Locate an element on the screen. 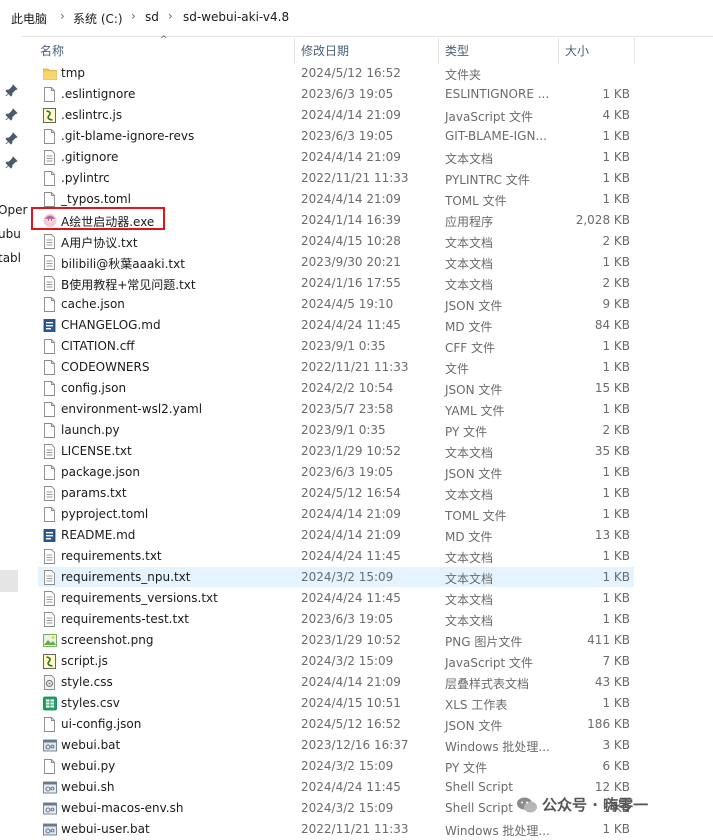  file-row: A绘世启动器.exe 2024/1/14 16:39 应用程序 2,028 KB is located at coordinates (356, 219).